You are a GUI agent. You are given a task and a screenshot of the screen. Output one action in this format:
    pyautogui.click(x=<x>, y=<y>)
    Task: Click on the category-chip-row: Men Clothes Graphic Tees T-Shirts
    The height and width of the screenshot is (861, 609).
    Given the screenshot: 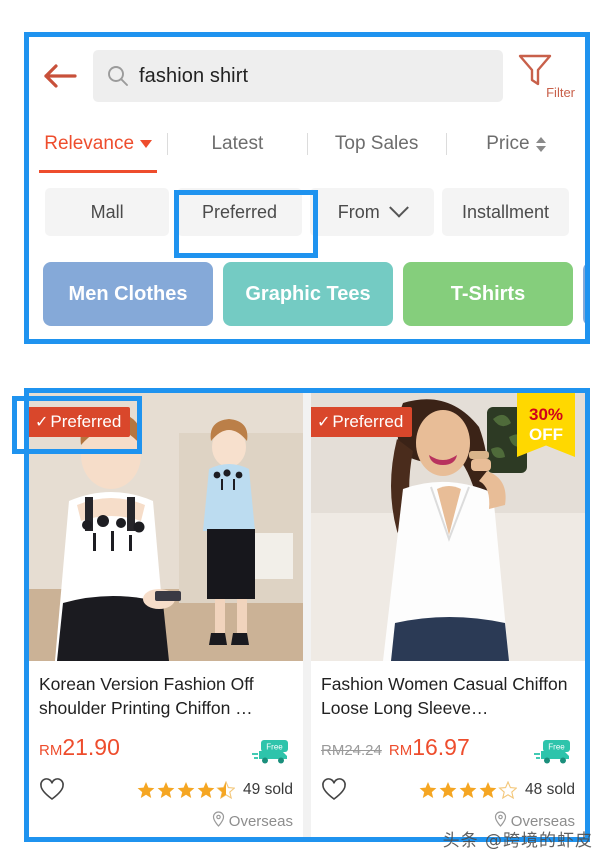 What is the action you would take?
    pyautogui.click(x=307, y=294)
    